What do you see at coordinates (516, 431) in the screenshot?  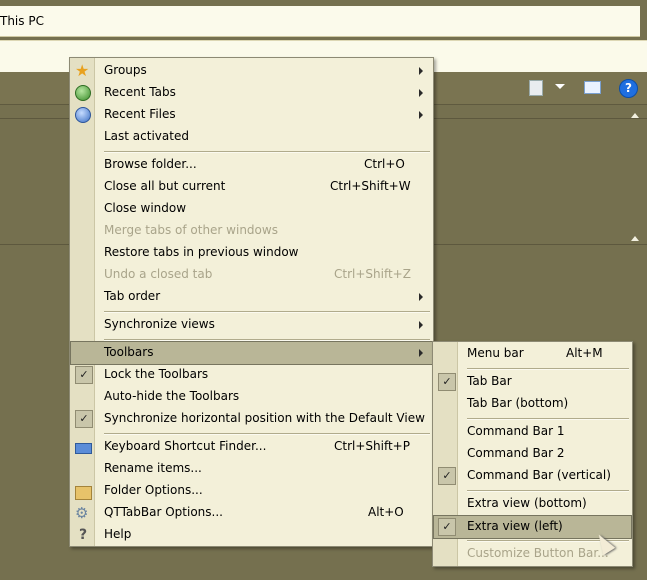 I see `menu-item-label: Command Bar 1` at bounding box center [516, 431].